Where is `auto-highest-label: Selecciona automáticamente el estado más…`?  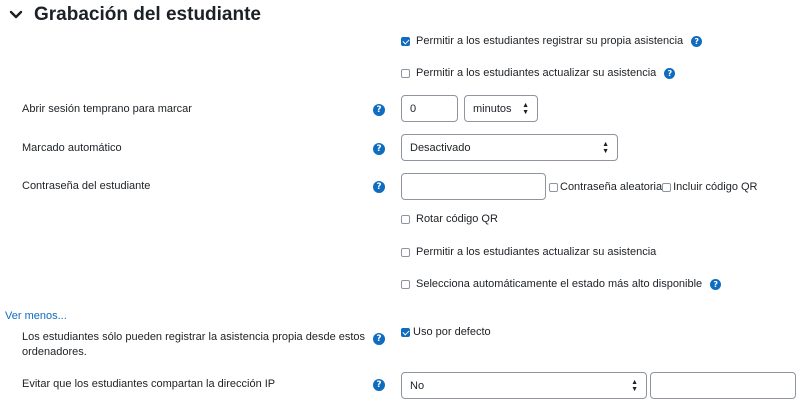 auto-highest-label: Selecciona automáticamente el estado más… is located at coordinates (559, 284).